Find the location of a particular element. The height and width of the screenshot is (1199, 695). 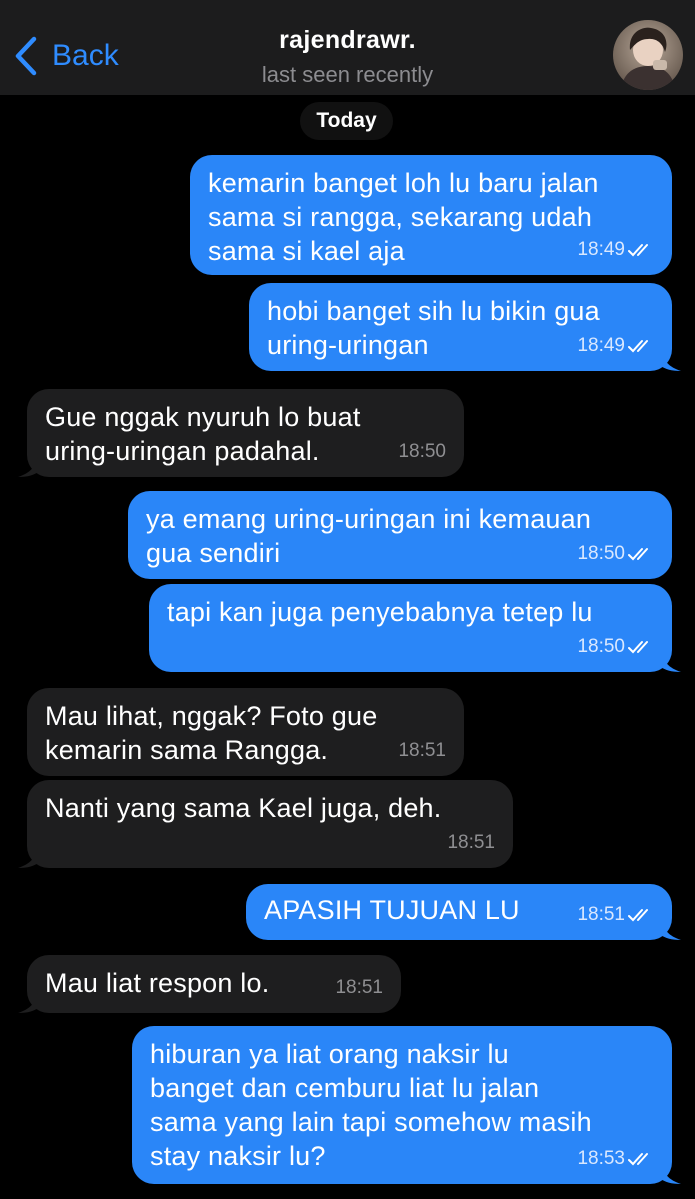

contact-name: rajendrawr. is located at coordinates (347, 40).